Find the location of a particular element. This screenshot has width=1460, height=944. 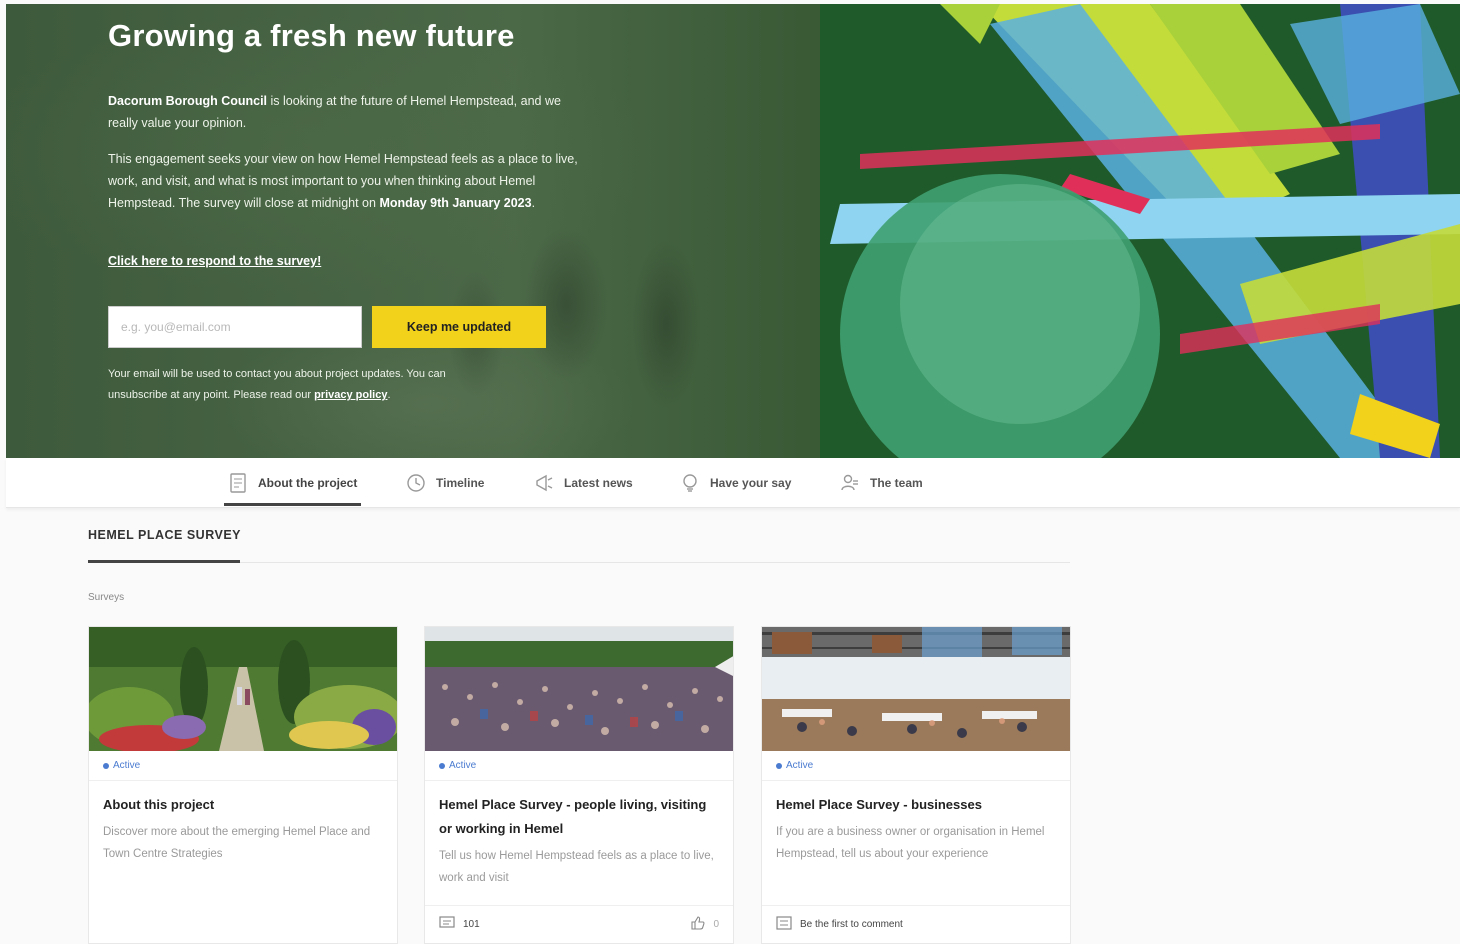

intro-text-suffix: . is located at coordinates (533, 203).